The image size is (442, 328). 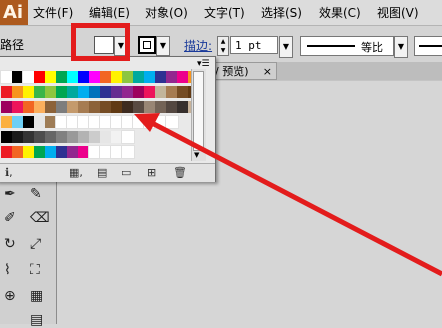 I want to click on brush-definition, so click(x=428, y=46).